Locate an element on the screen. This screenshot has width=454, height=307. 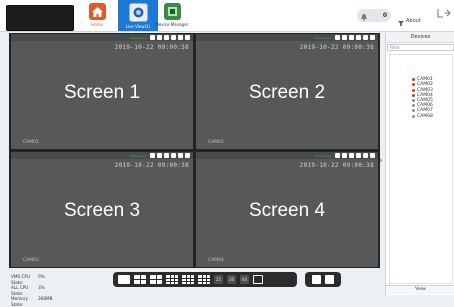
screen-title: Screen 1 is located at coordinates (102, 92).